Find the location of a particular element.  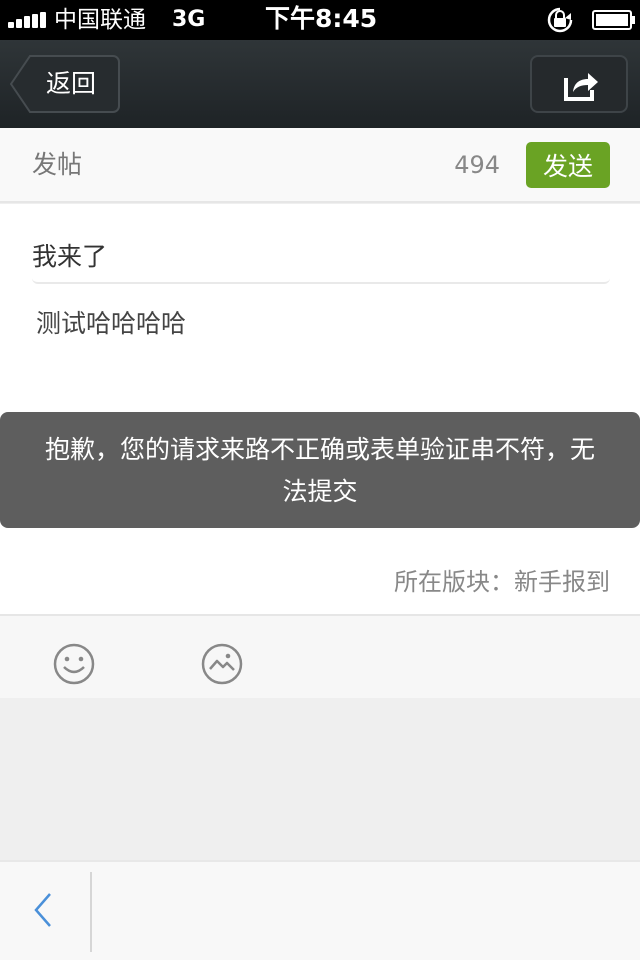

subject-input is located at coordinates (321, 256).